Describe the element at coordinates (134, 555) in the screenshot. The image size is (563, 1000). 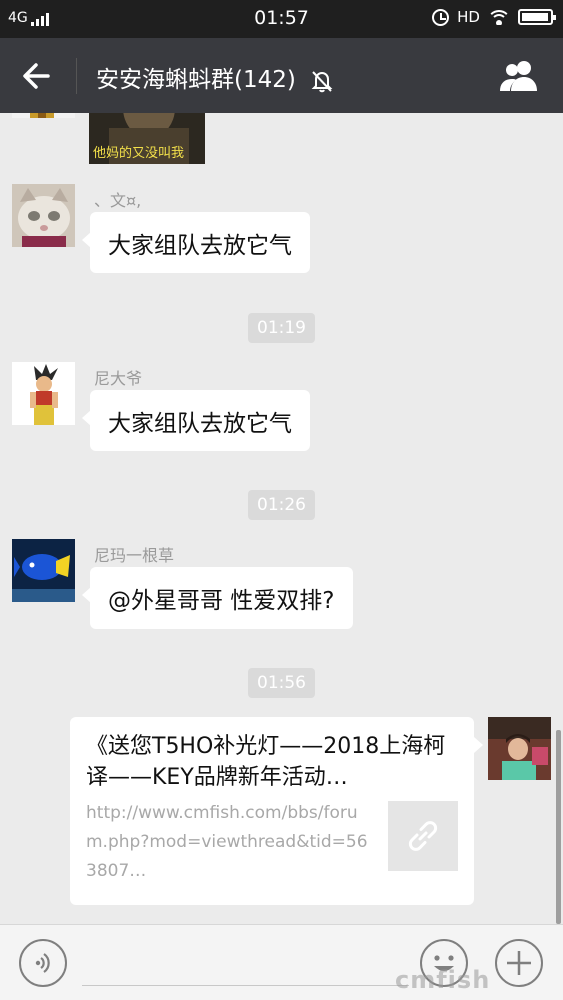
I see `sender-name: 尼玛一根草` at that location.